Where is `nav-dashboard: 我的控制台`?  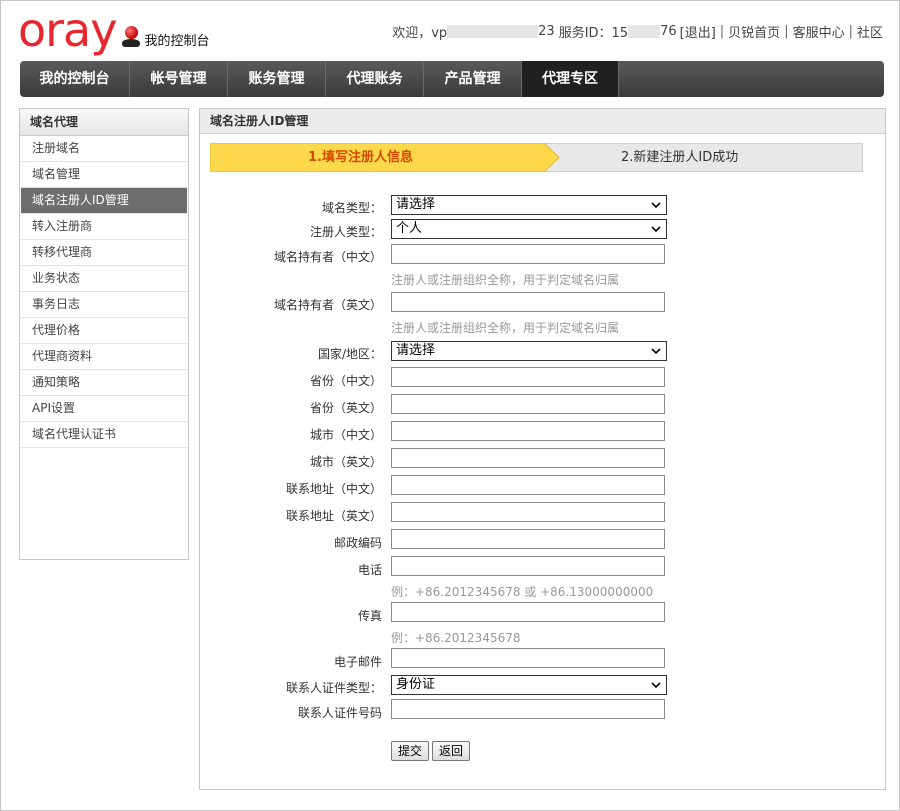
nav-dashboard: 我的控制台 is located at coordinates (75, 79).